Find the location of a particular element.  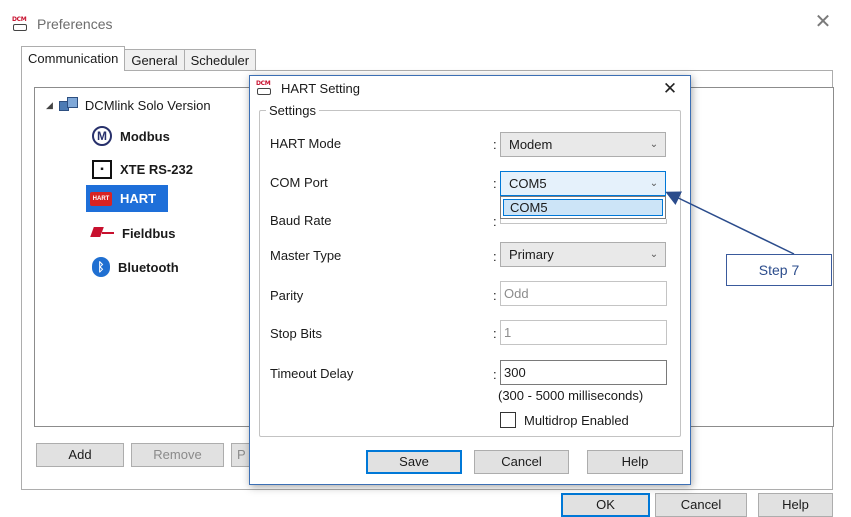

step-annotation-label: Step 7 is located at coordinates (779, 270).